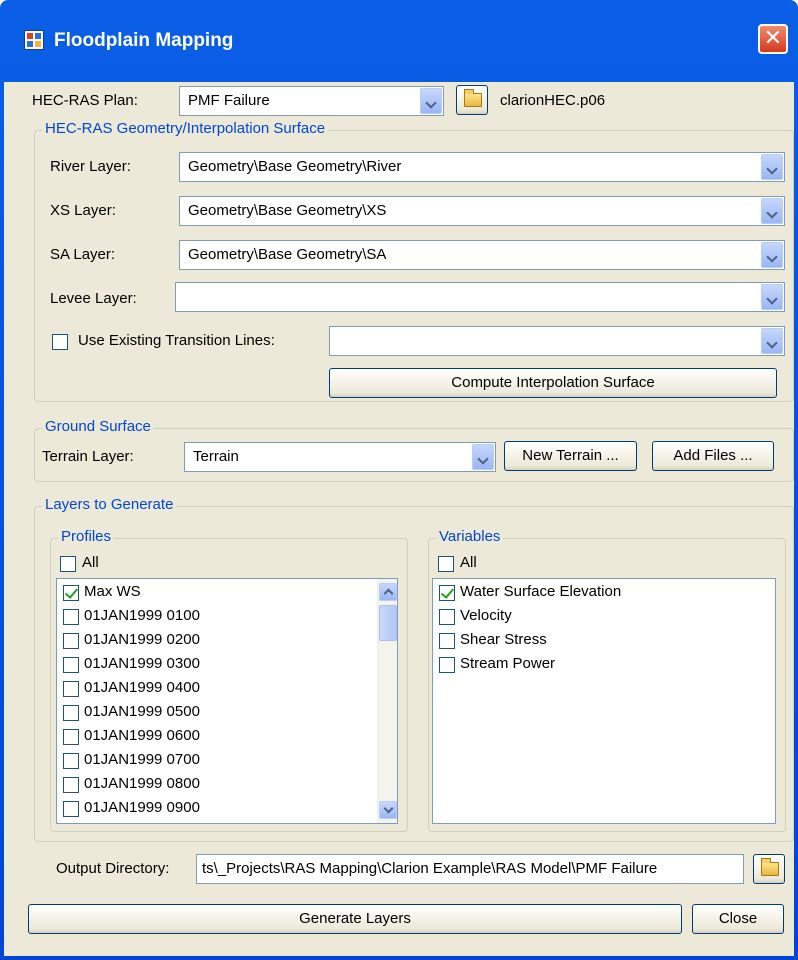  Describe the element at coordinates (482, 211) in the screenshot. I see `xs-layer-select: Geometry\Base Geometry\XS` at that location.